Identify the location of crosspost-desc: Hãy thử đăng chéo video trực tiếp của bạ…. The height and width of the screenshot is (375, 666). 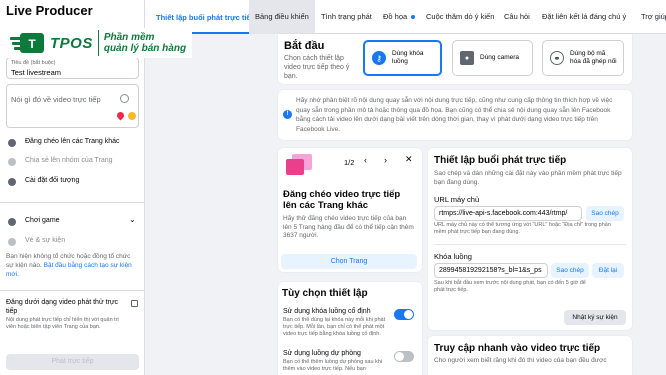
(348, 227).